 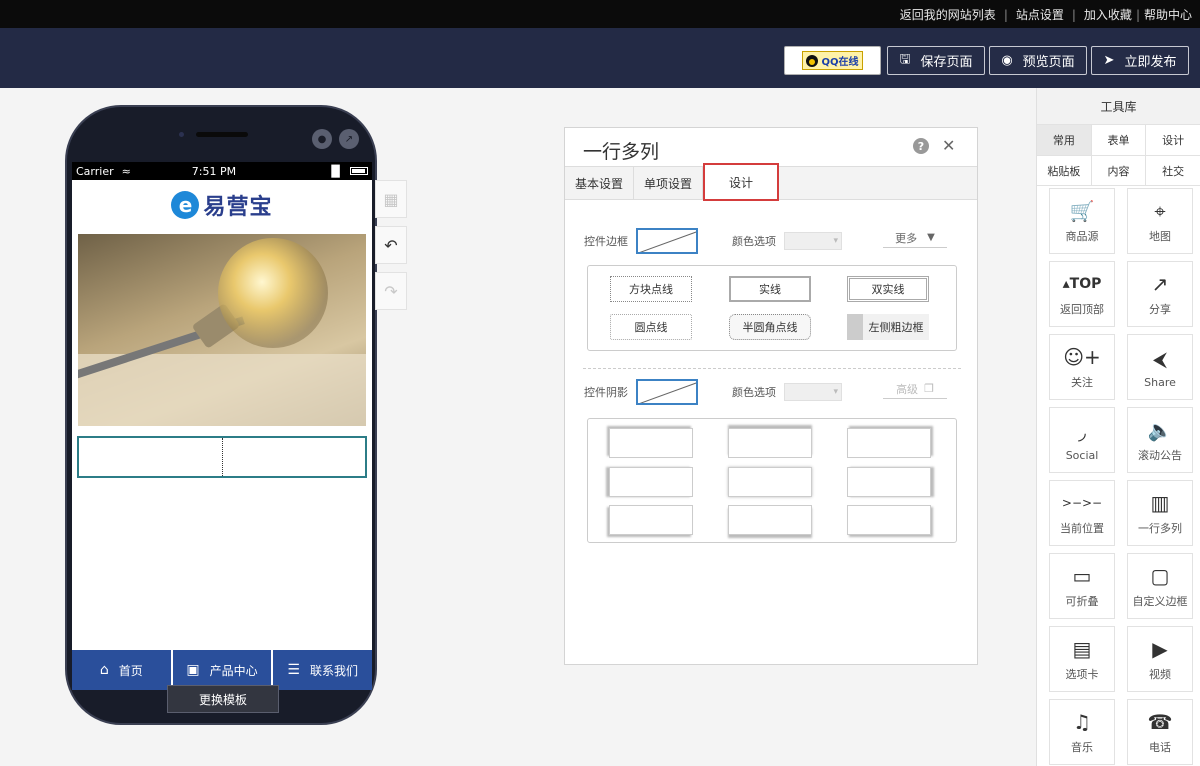 I want to click on link-add-favorite: 加入收藏, so click(x=1108, y=14).